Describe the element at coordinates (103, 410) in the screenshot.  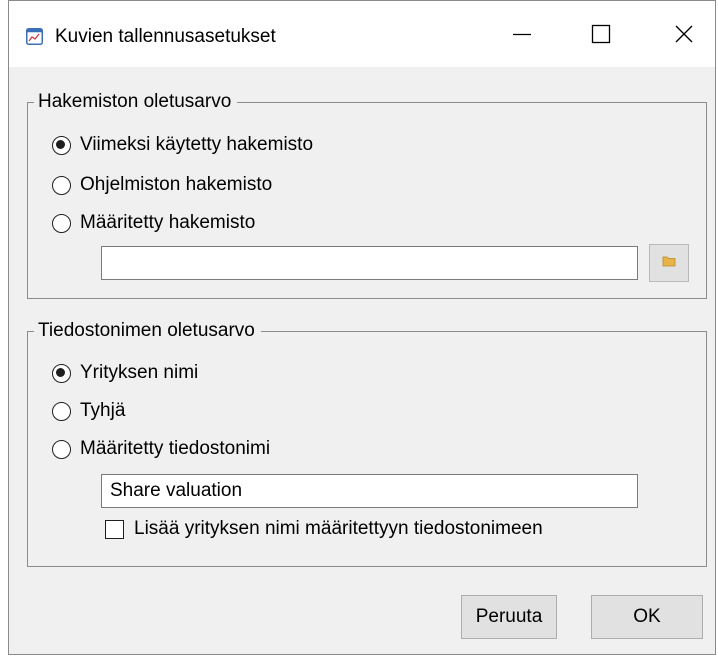
I see `radio-label: Tyhjä` at that location.